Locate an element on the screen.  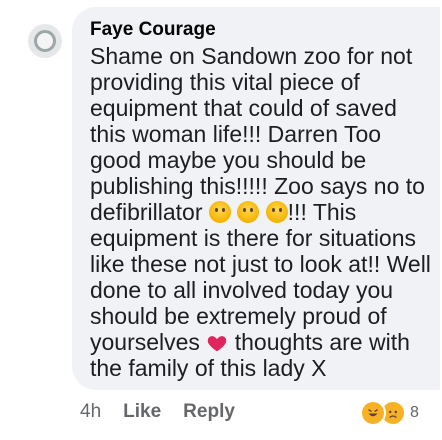
comment-timestamp: 4h is located at coordinates (90, 412).